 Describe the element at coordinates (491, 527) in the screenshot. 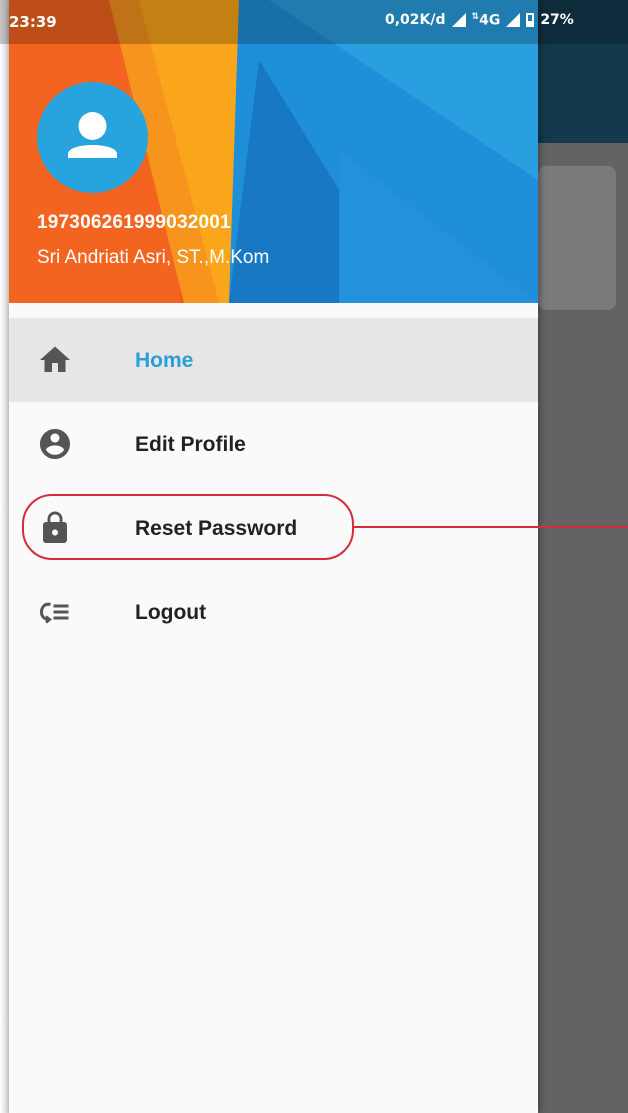

I see `annotation-pointer-line` at that location.